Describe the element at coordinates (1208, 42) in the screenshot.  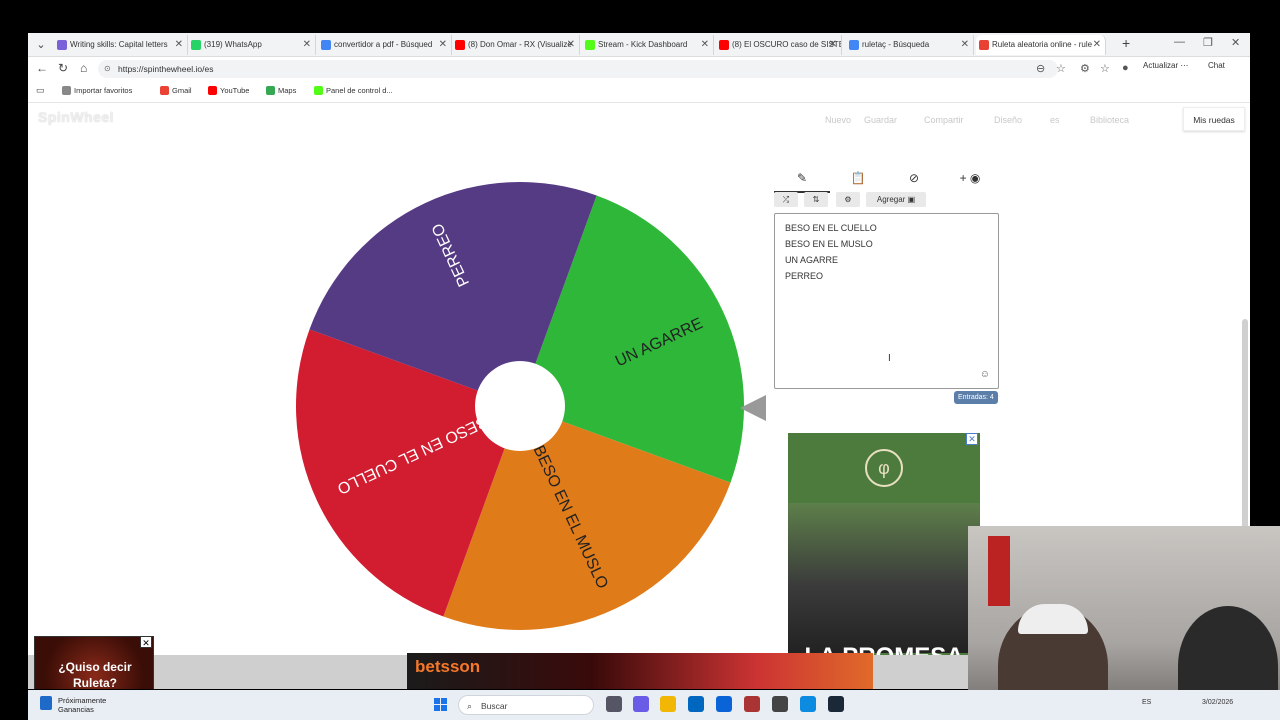
I see `restore-icon: ❐` at that location.